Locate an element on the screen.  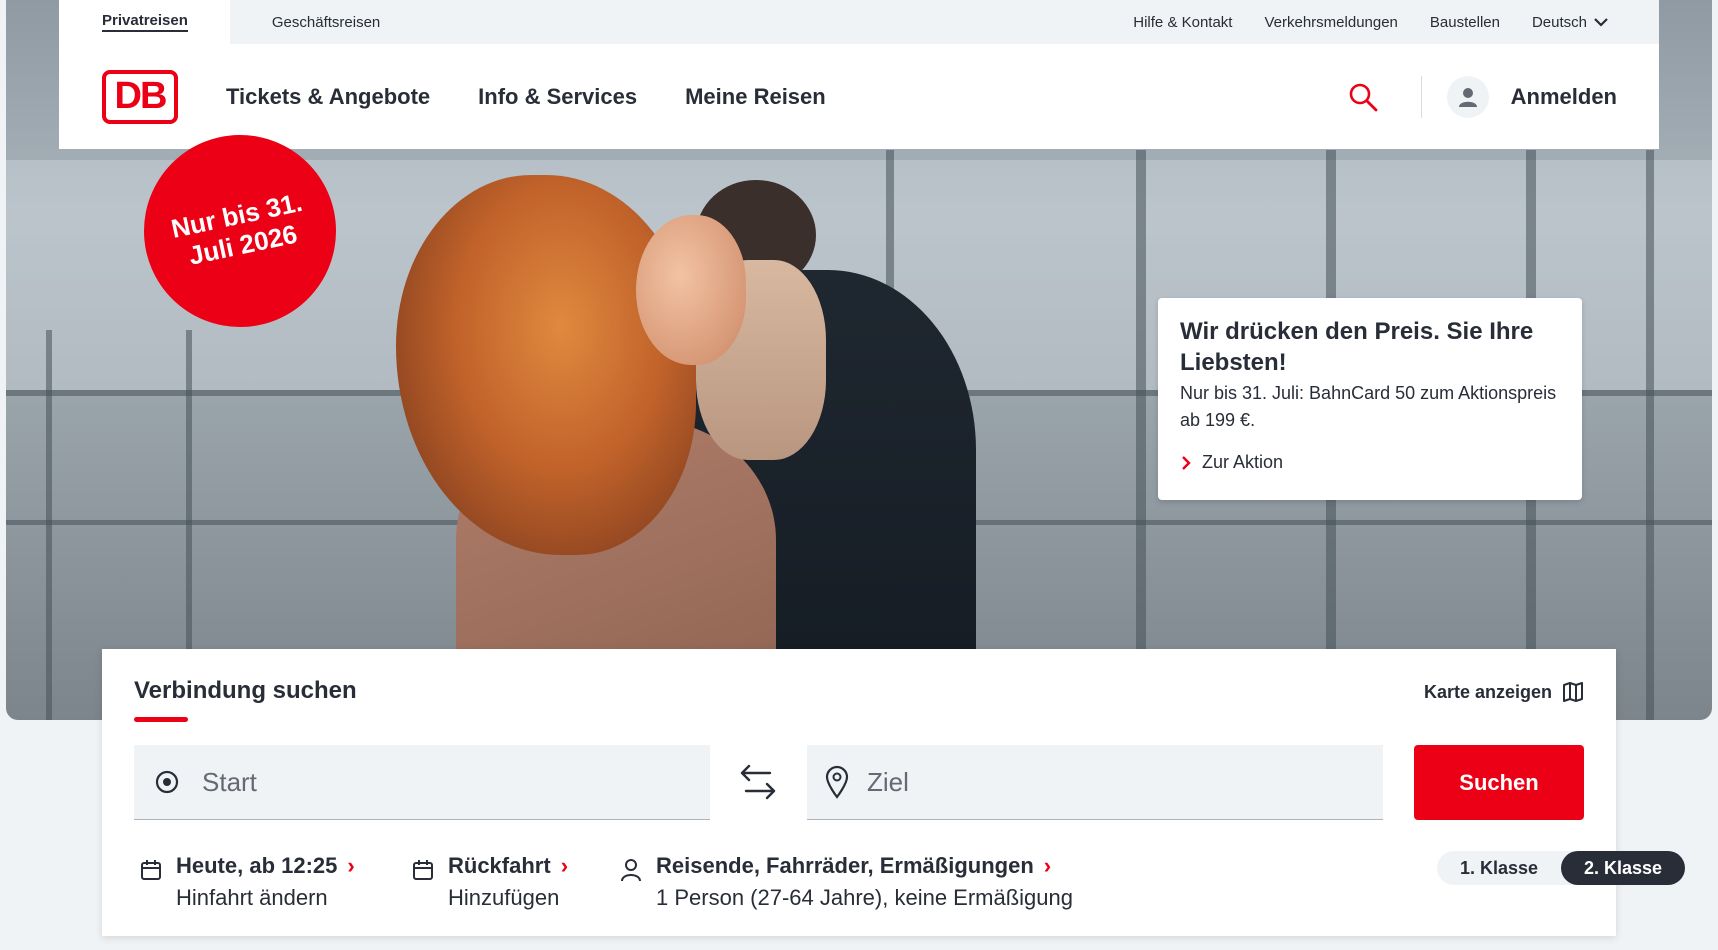
search-button: Suchen is located at coordinates (1499, 782).